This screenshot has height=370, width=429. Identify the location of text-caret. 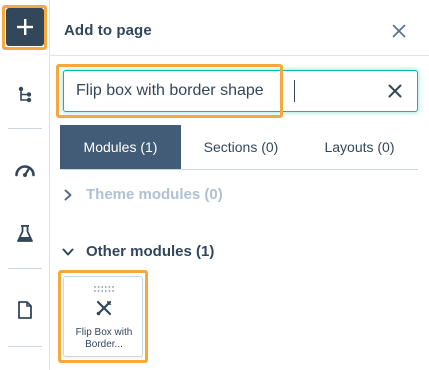
(294, 91).